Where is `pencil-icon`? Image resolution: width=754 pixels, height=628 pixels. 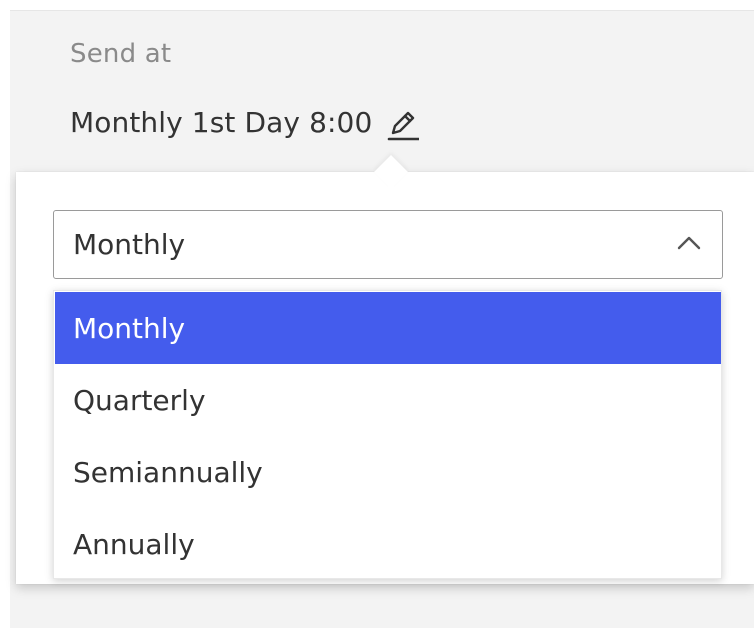 pencil-icon is located at coordinates (402, 124).